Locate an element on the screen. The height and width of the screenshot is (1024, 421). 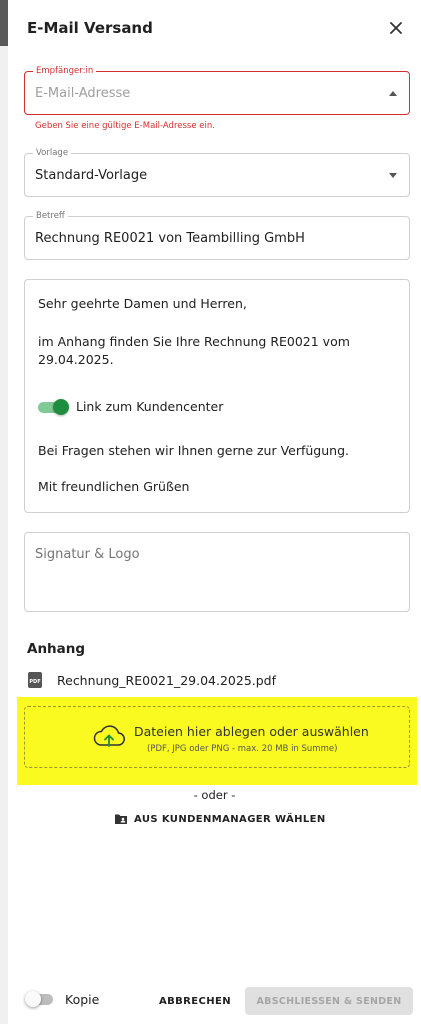
subject-label: Betreff is located at coordinates (50, 216).